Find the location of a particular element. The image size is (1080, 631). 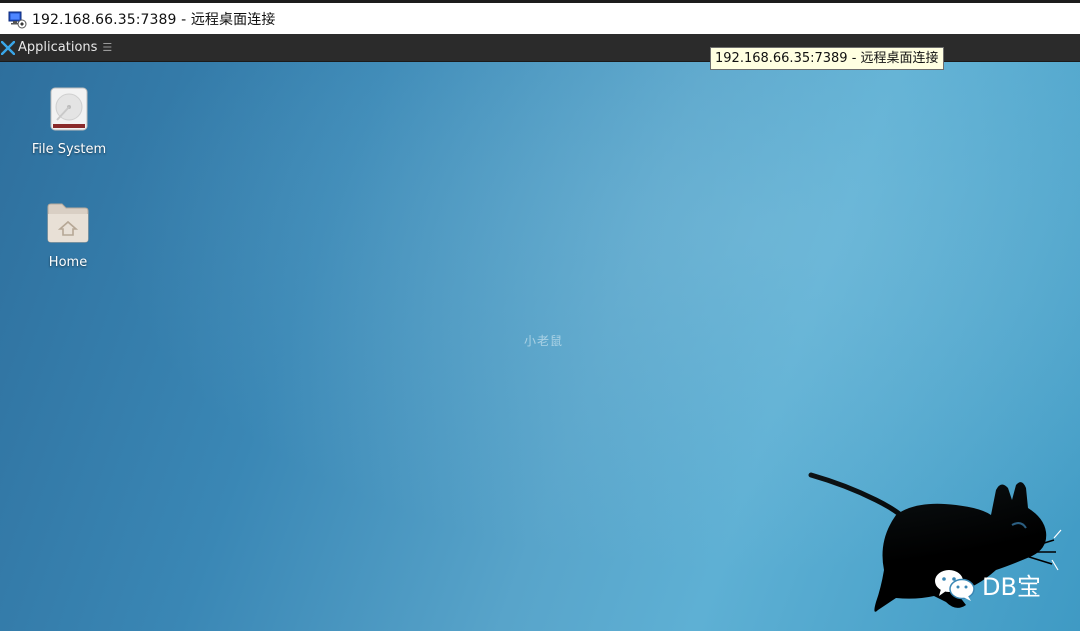

desktop-icon-home: Home is located at coordinates (68, 234).